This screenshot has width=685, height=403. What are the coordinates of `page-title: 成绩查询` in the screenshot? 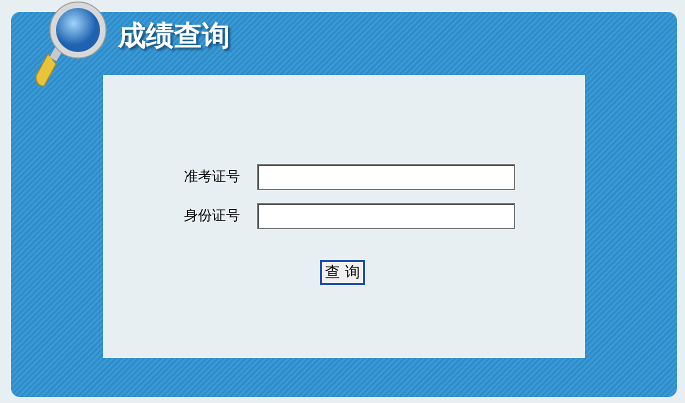 It's located at (174, 36).